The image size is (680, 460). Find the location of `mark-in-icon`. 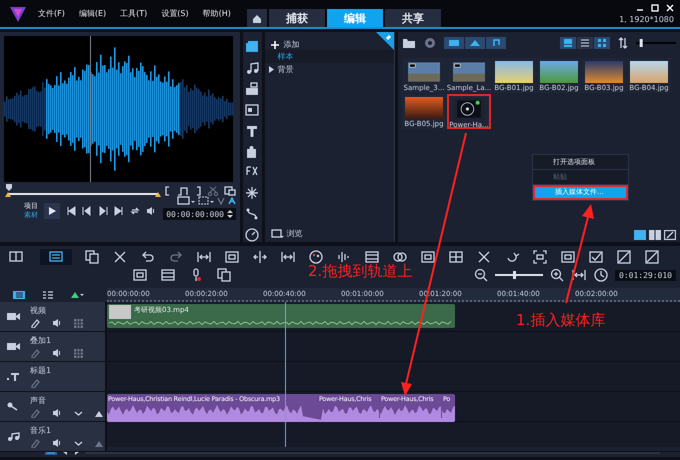

mark-in-icon is located at coordinates (168, 191).